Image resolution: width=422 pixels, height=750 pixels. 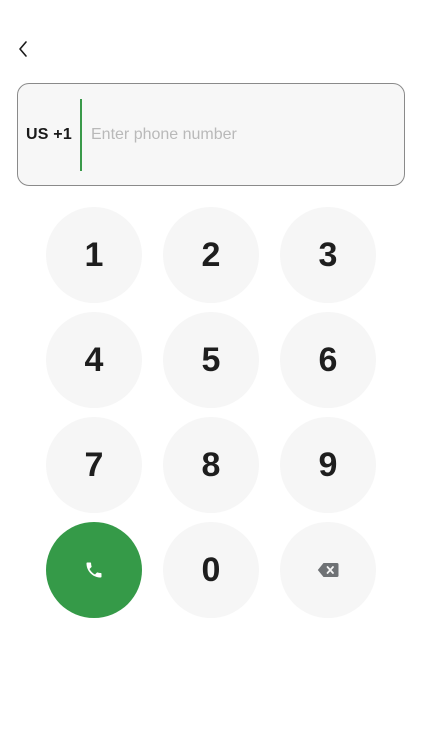 What do you see at coordinates (94, 360) in the screenshot?
I see `key-4: 4` at bounding box center [94, 360].